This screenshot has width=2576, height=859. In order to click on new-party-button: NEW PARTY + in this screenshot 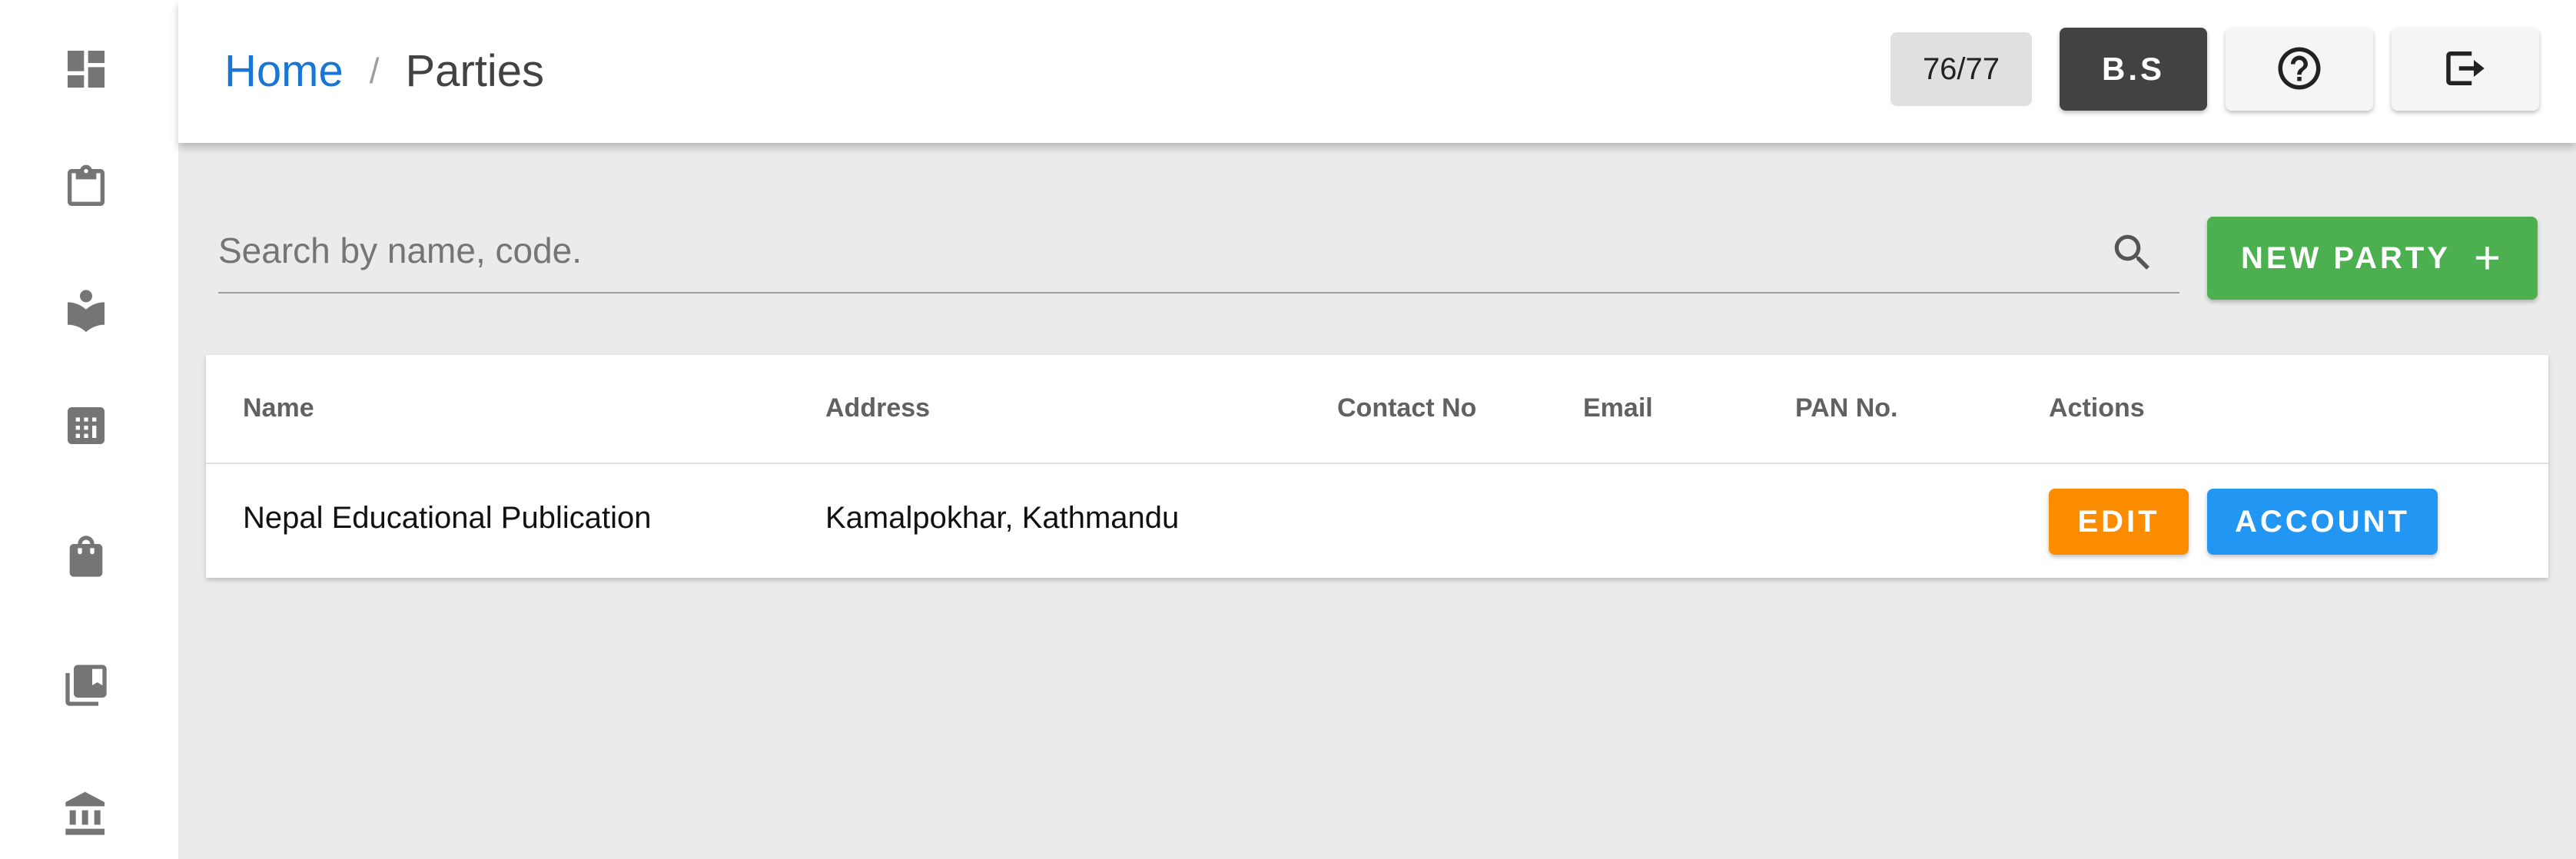, I will do `click(2372, 258)`.